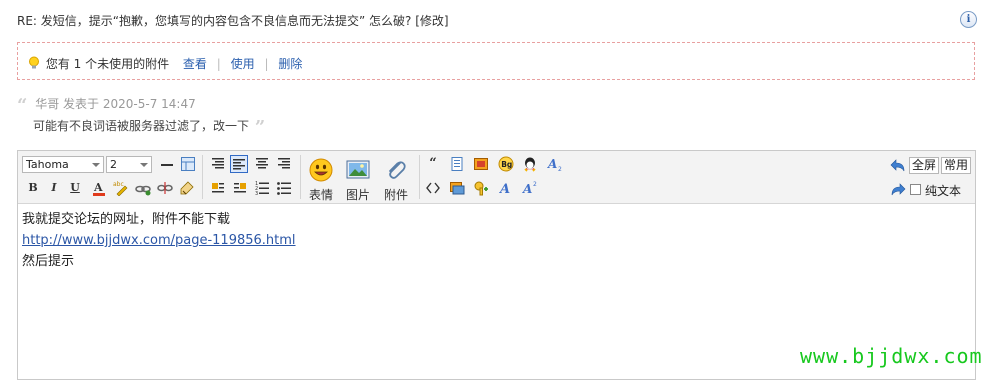 This screenshot has width=1002, height=380. What do you see at coordinates (113, 164) in the screenshot?
I see `font-size-value: 2` at bounding box center [113, 164].